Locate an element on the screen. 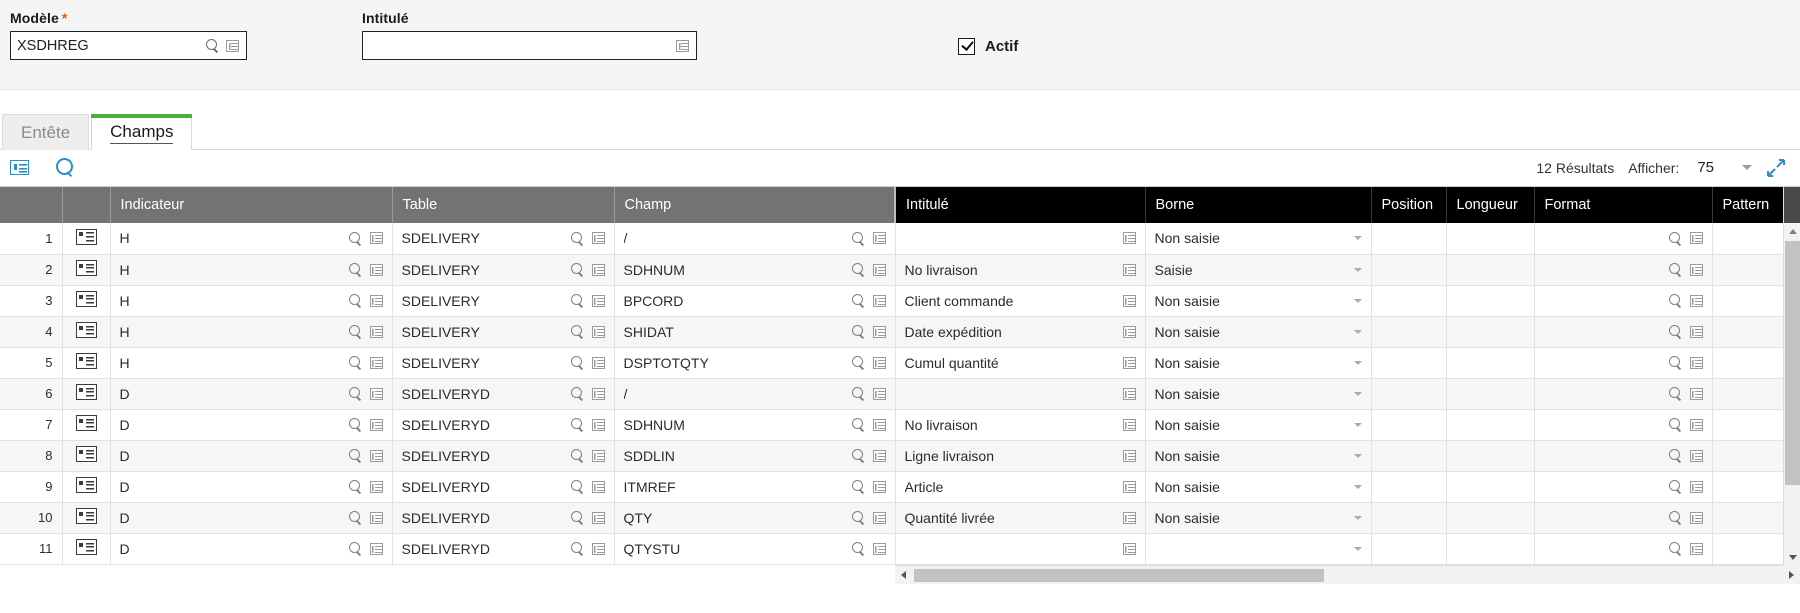 The height and width of the screenshot is (613, 1800). cell-intitule: Quantité livrée is located at coordinates (1020, 518).